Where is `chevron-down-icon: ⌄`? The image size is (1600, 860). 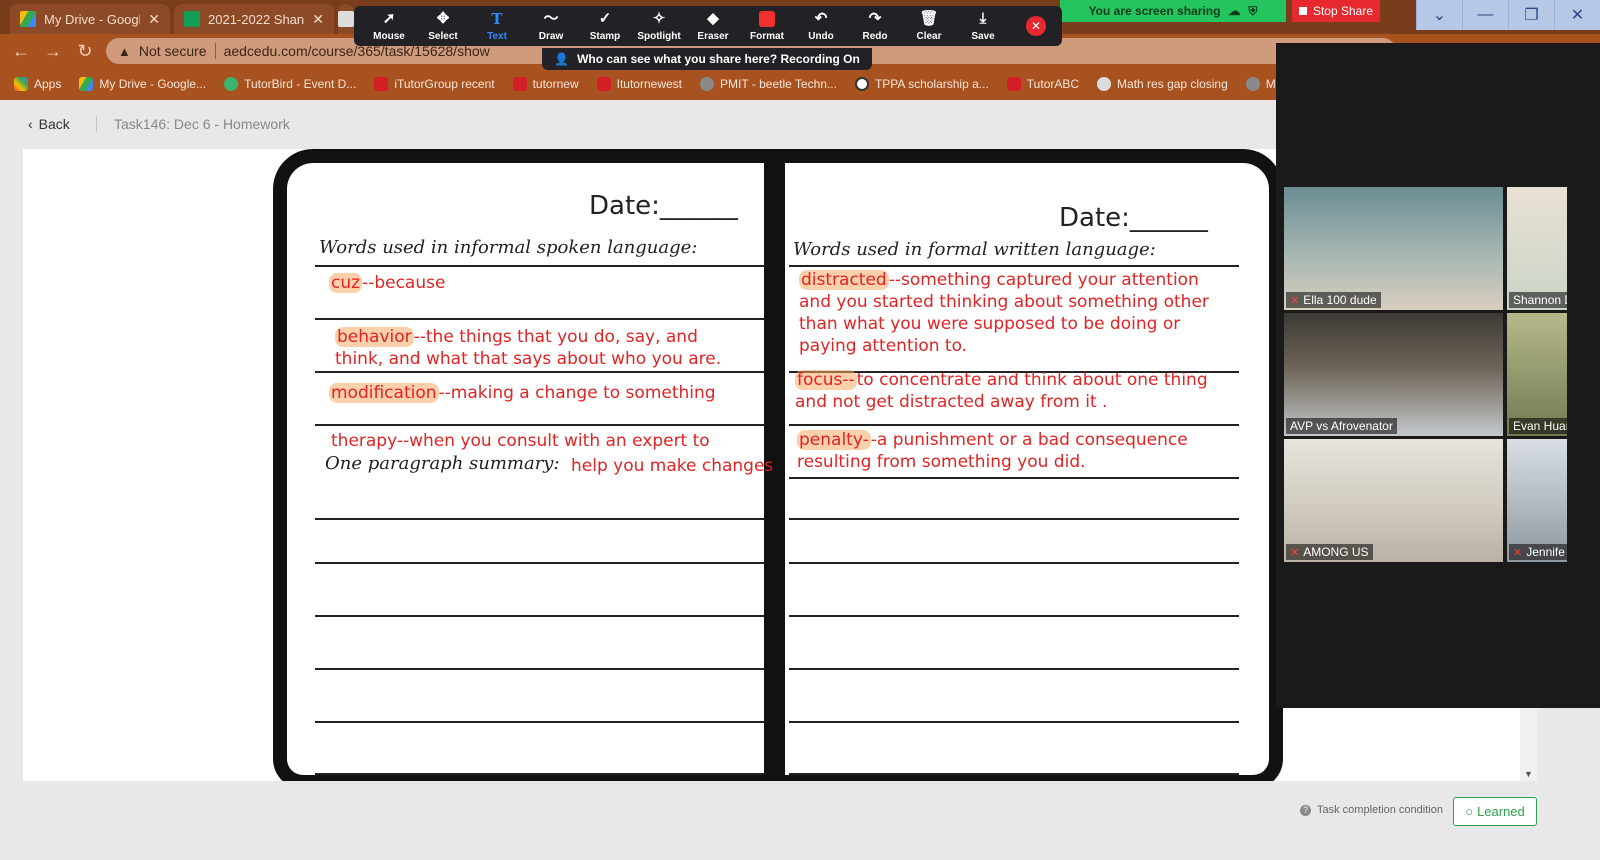 chevron-down-icon: ⌄ is located at coordinates (1439, 15).